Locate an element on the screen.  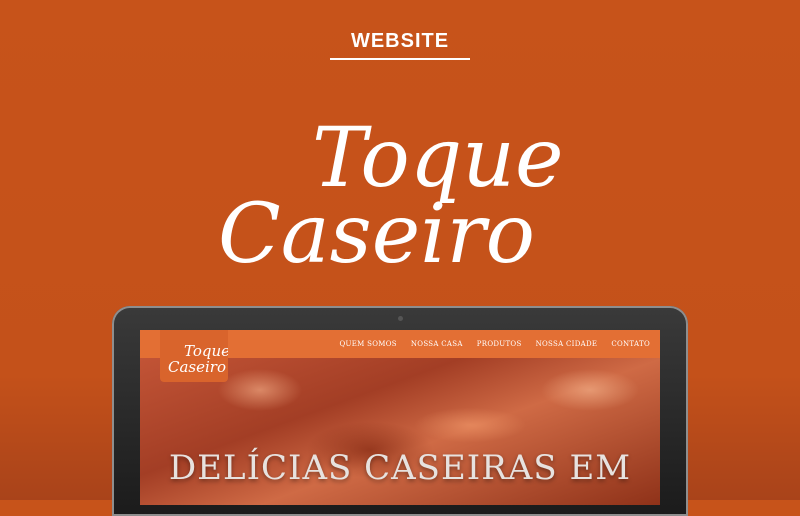
hero-title: DELÍCIAS CASEIRAS EM is located at coordinates (400, 468).